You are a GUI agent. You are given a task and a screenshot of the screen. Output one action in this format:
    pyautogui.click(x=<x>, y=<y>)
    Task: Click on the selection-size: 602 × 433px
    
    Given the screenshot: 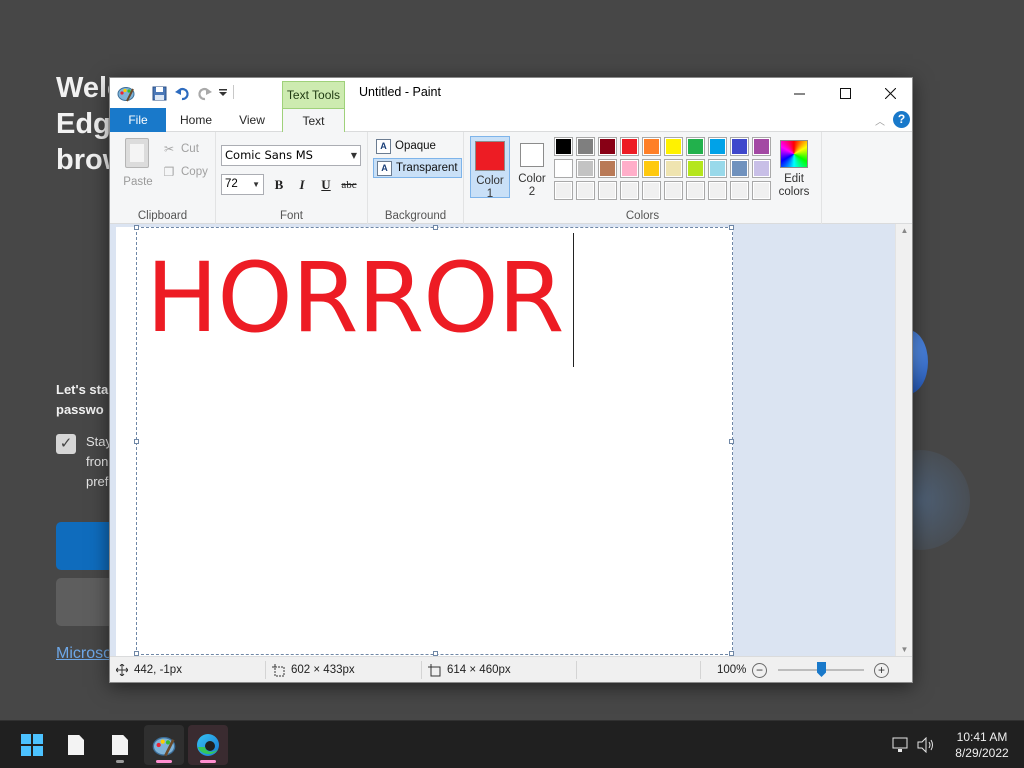 What is the action you would take?
    pyautogui.click(x=313, y=669)
    